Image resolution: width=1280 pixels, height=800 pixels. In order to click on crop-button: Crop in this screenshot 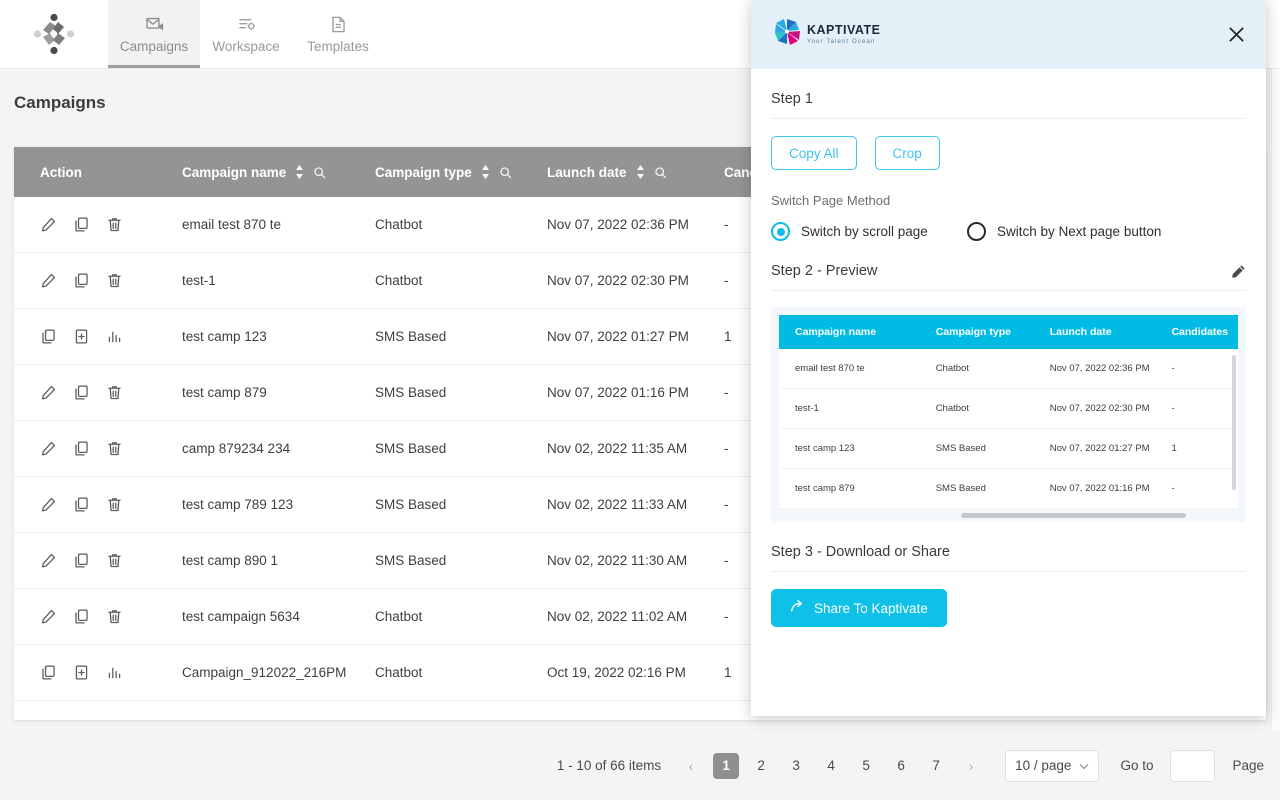, I will do `click(907, 153)`.